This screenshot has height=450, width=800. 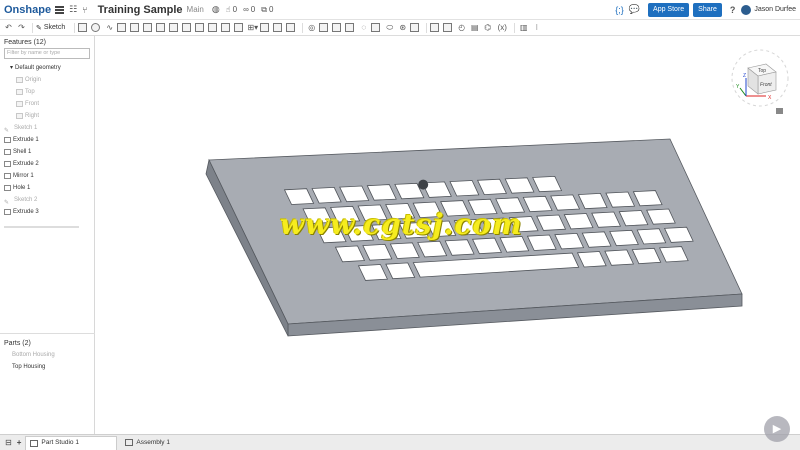 What do you see at coordinates (350, 27) in the screenshot?
I see `move-face-tool-icon` at bounding box center [350, 27].